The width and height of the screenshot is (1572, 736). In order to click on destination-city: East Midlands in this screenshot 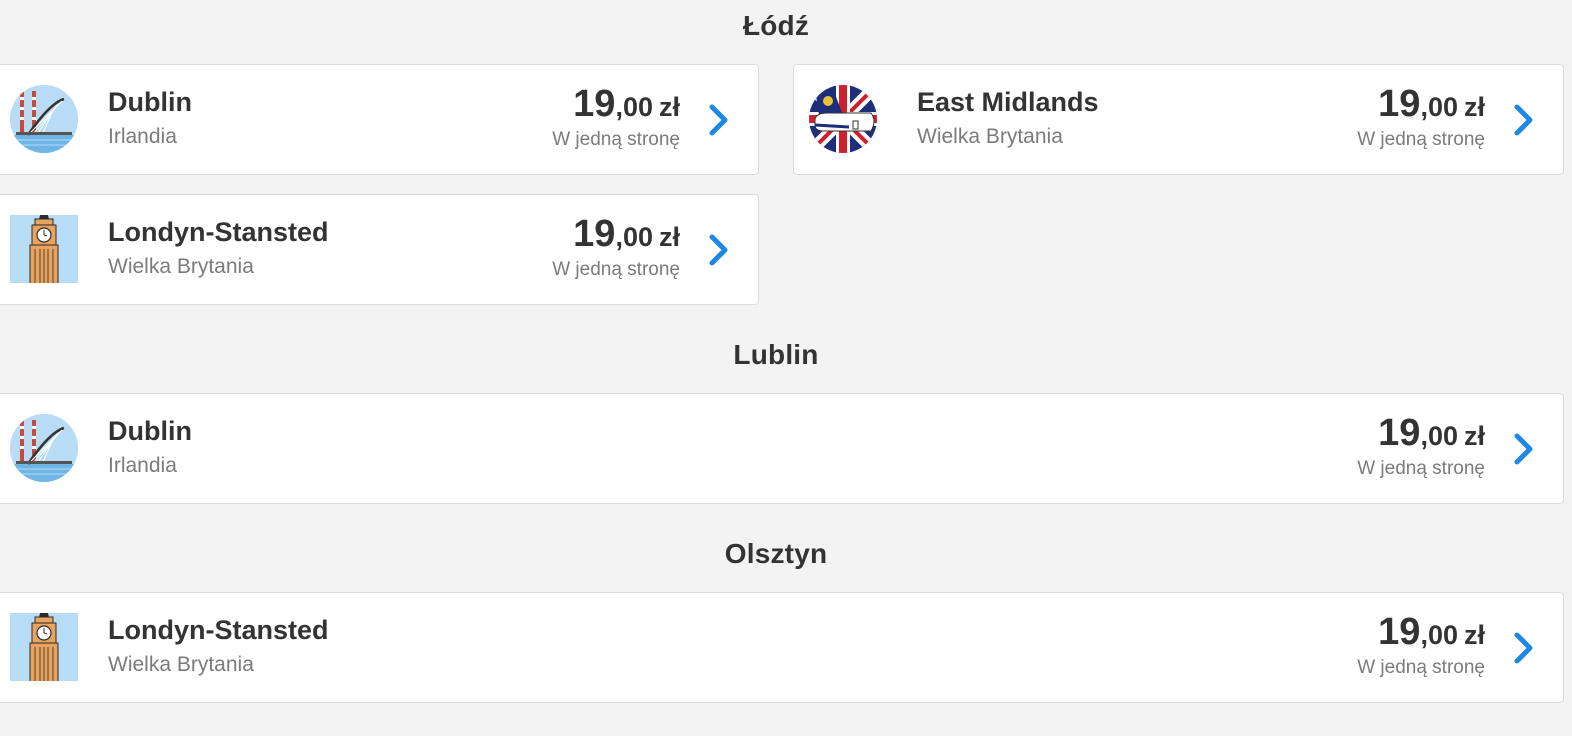, I will do `click(1008, 102)`.